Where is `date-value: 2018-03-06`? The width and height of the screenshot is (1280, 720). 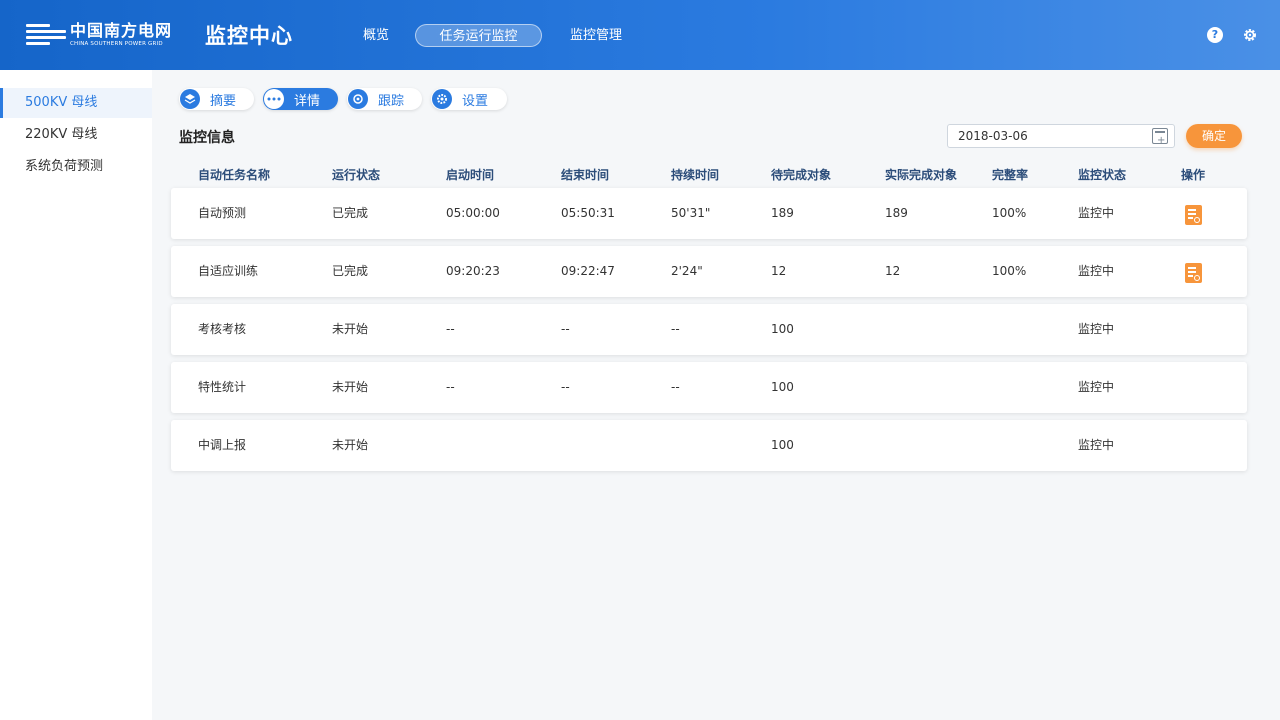
date-value: 2018-03-06 is located at coordinates (993, 136).